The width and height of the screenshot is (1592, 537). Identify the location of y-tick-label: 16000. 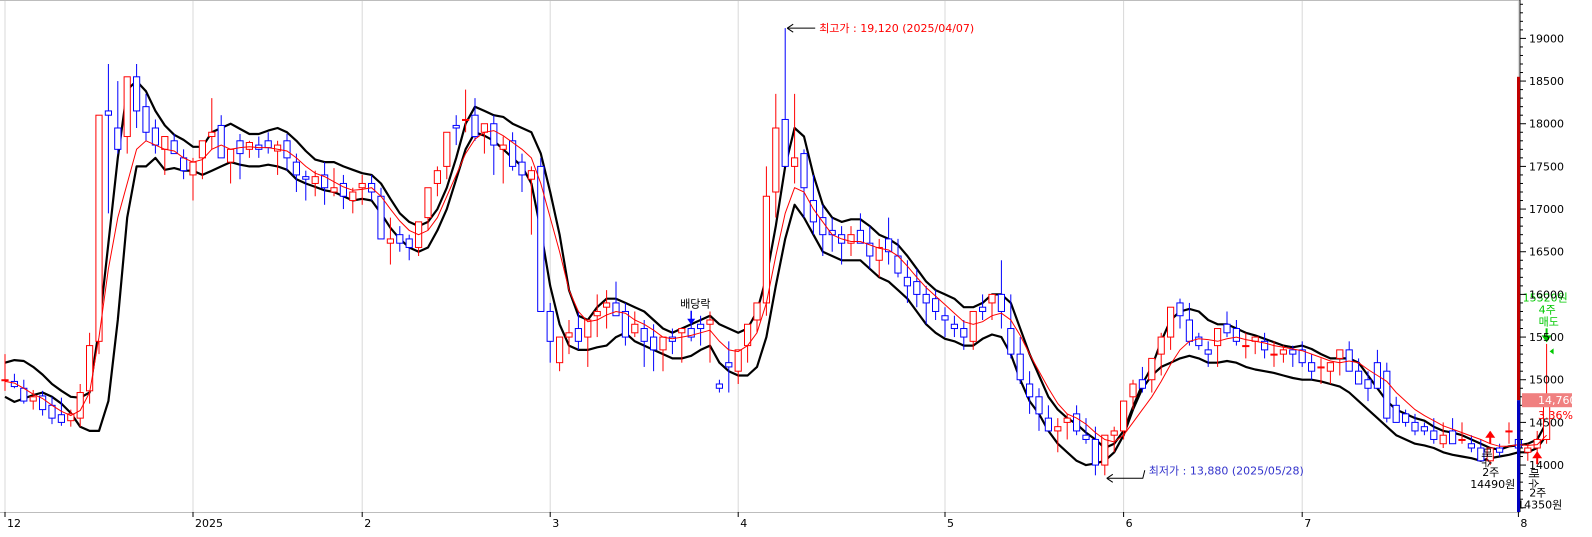
(1546, 294).